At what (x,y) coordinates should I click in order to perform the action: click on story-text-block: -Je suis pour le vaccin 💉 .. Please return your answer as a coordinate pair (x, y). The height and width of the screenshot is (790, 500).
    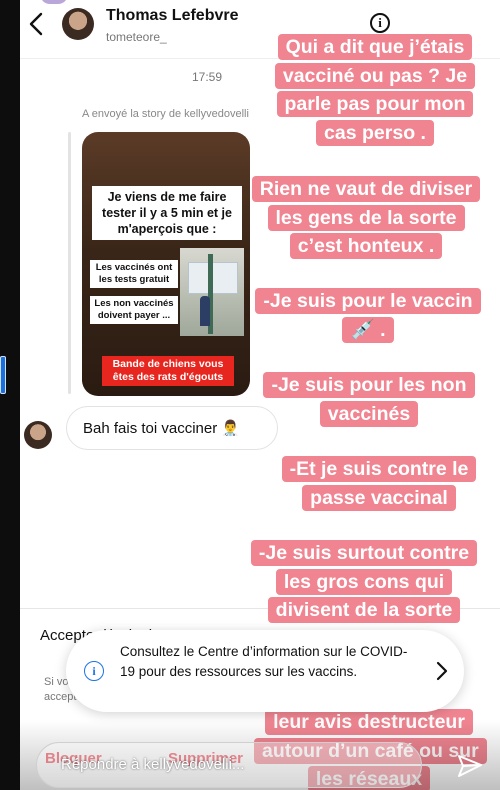
    Looking at the image, I should click on (368, 315).